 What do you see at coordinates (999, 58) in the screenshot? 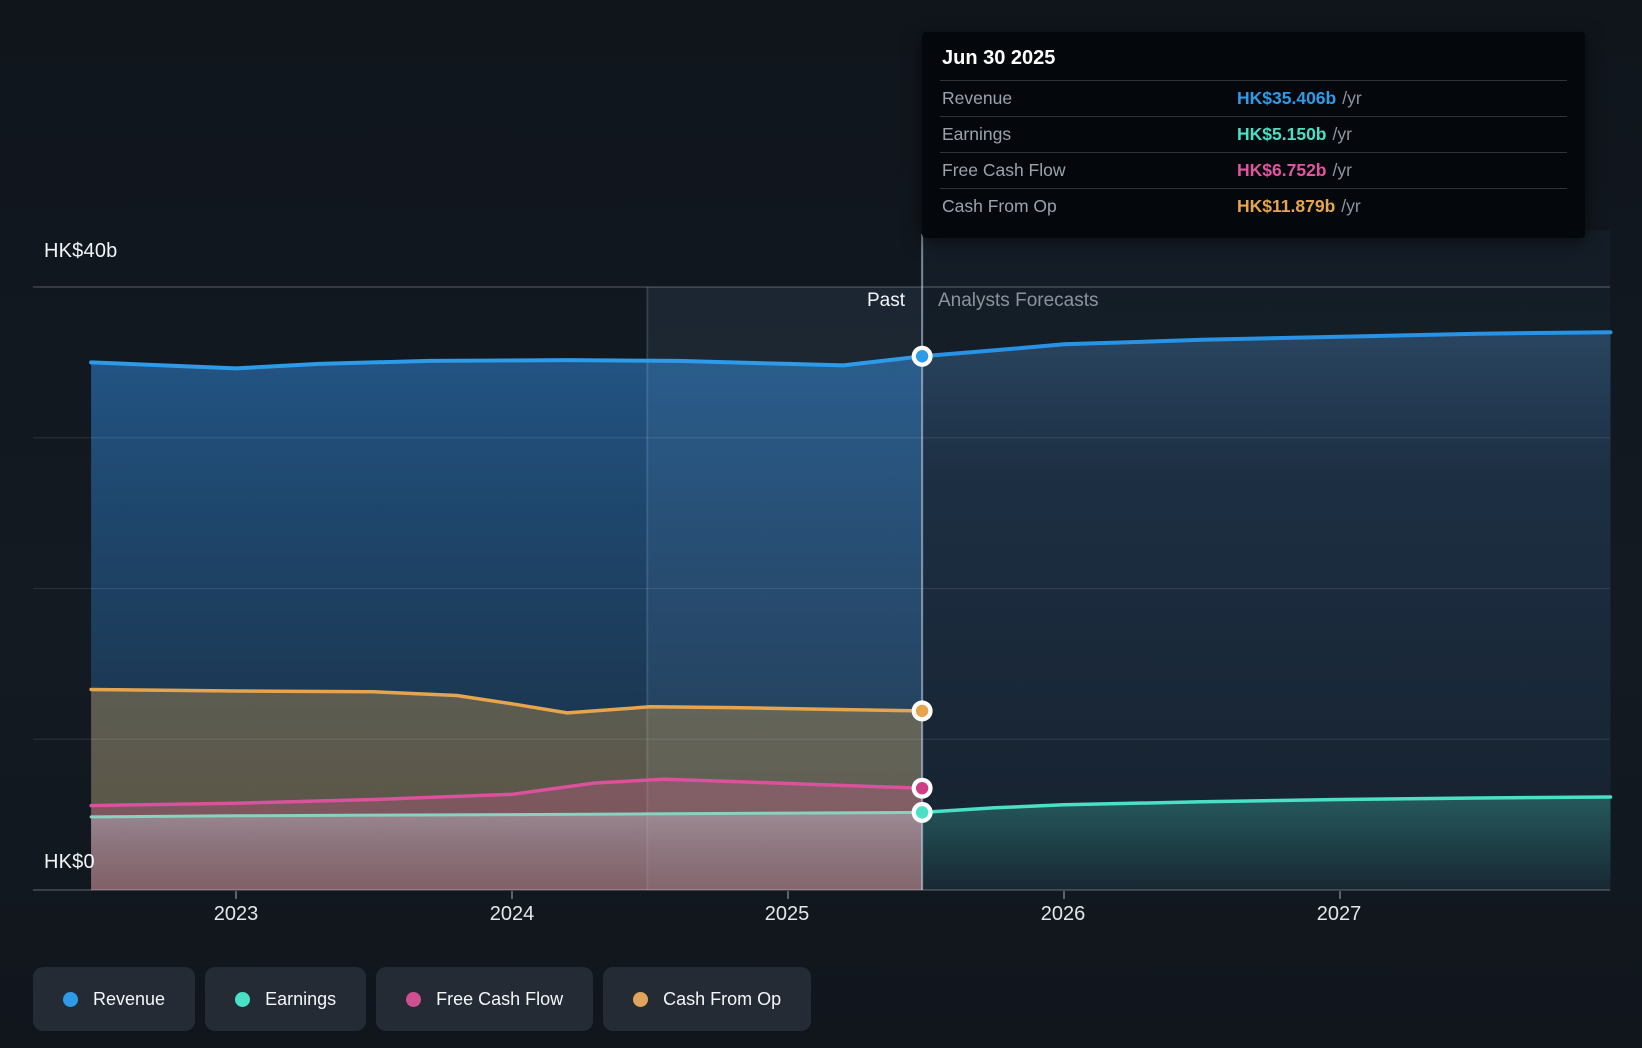
I see `tooltip-date: Jun 30 2025` at bounding box center [999, 58].